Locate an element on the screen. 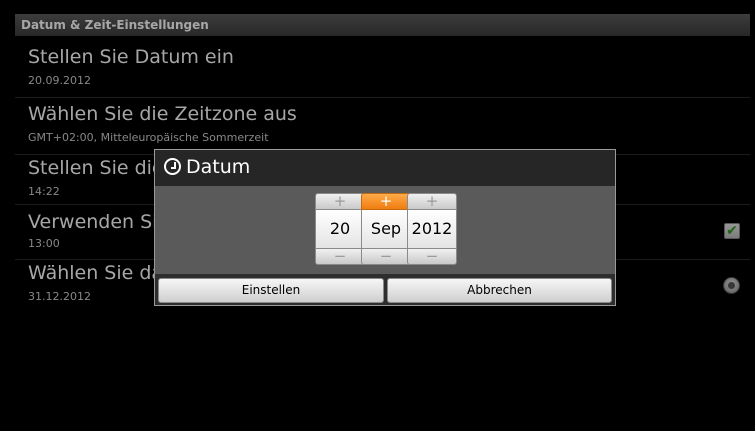 This screenshot has width=755, height=431. year-decrement-button: − is located at coordinates (432, 256).